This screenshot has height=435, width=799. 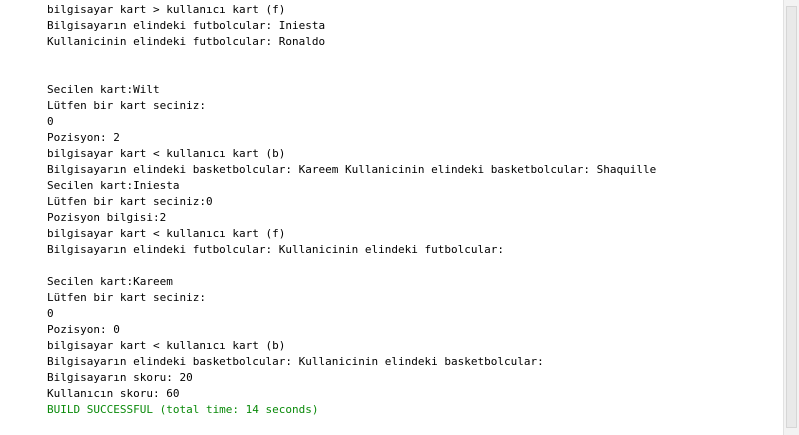 I want to click on console-line: Bilgisayarın skoru: 20, so click(x=120, y=377).